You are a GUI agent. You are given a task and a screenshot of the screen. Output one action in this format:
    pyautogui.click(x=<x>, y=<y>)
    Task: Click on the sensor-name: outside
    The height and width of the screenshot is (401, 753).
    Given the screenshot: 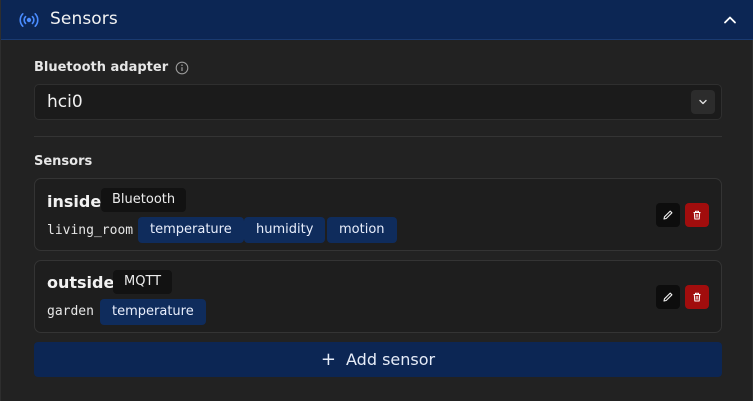 What is the action you would take?
    pyautogui.click(x=81, y=282)
    